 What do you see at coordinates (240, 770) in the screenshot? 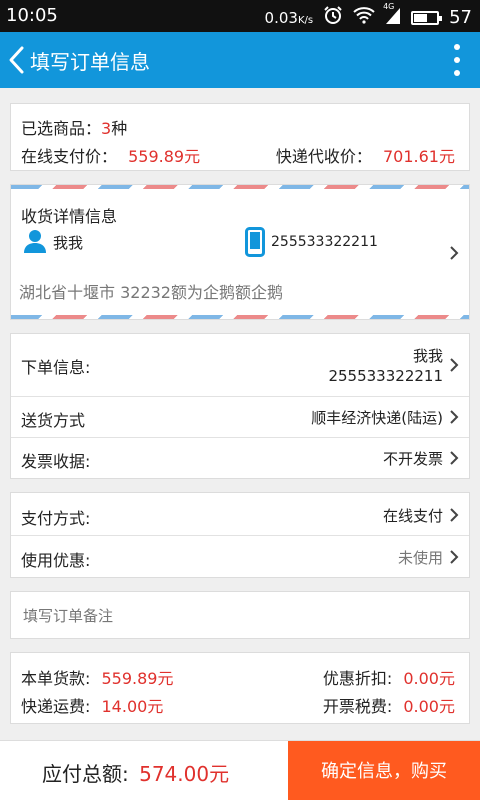
I see `bottom-bar: 应付总额: 574.00元 确定信息，购买` at bounding box center [240, 770].